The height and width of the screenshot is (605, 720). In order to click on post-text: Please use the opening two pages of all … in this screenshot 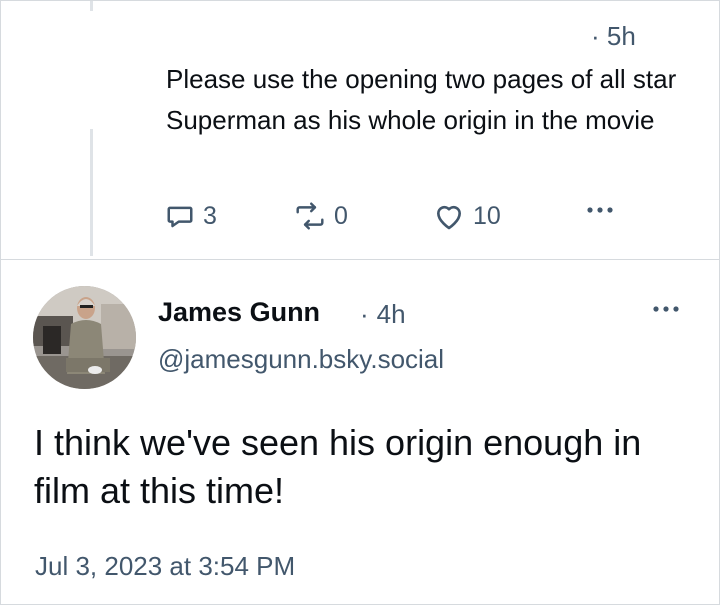, I will do `click(421, 99)`.